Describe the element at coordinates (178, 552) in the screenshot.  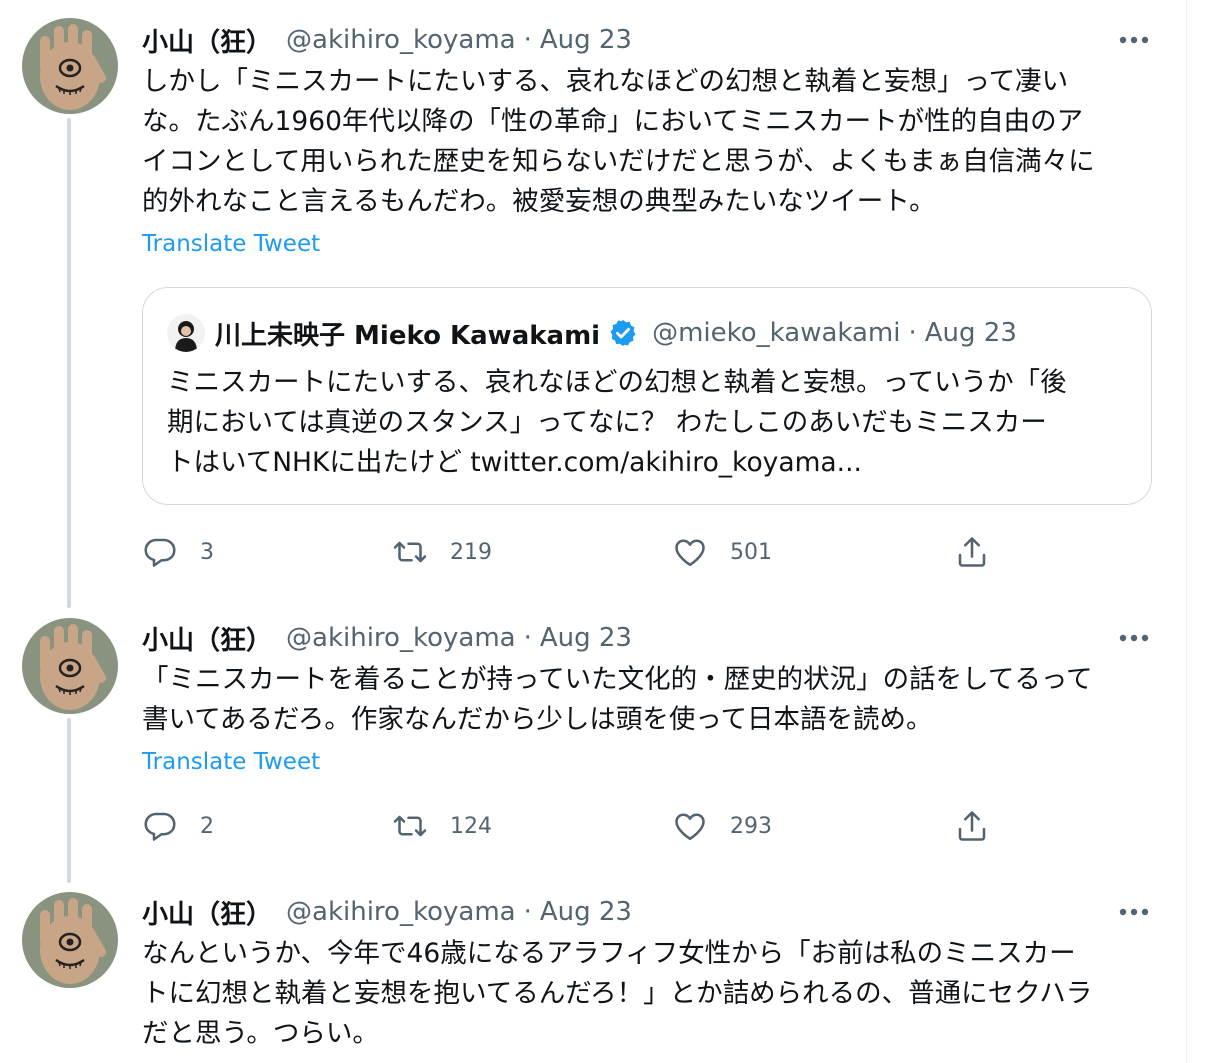
I see `reply-button: 3` at that location.